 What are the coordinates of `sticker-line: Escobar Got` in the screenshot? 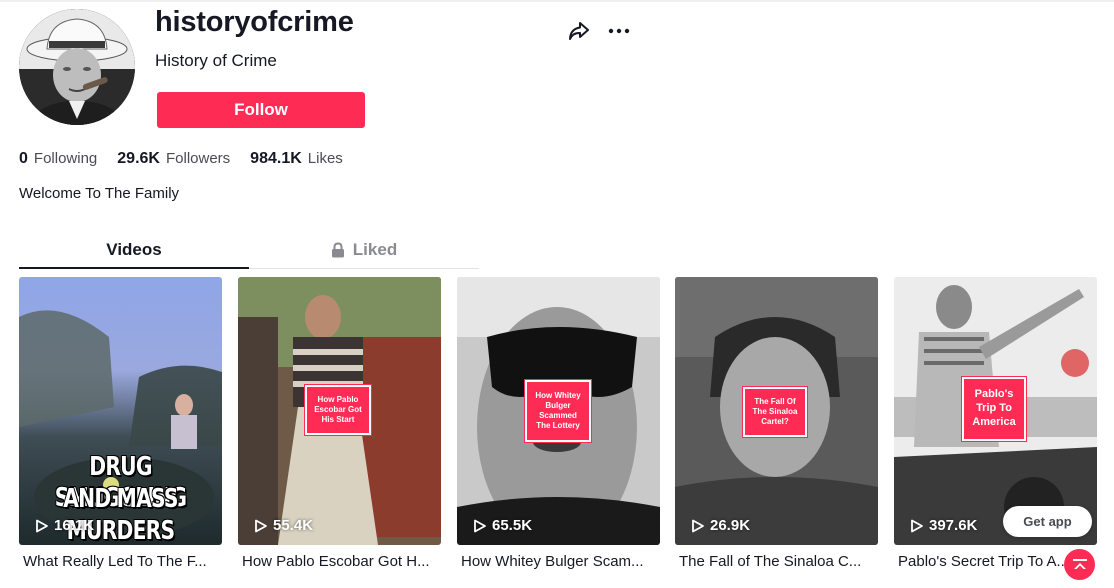 It's located at (338, 409).